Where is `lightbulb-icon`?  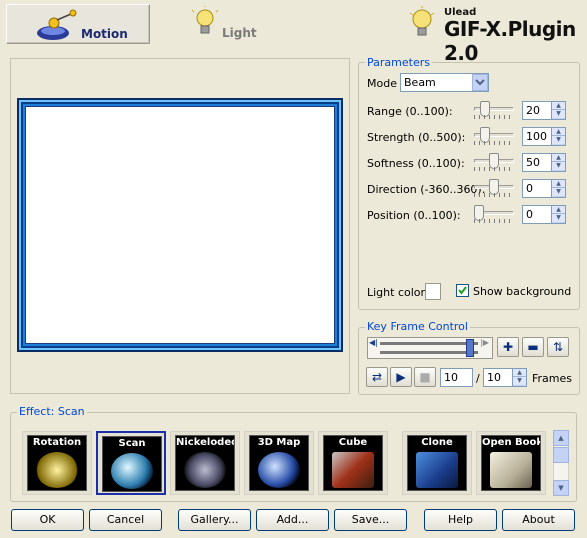
lightbulb-icon is located at coordinates (205, 20).